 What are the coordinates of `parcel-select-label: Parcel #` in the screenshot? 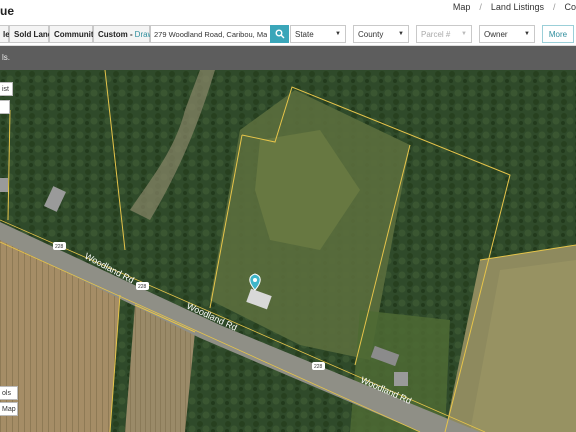 It's located at (436, 34).